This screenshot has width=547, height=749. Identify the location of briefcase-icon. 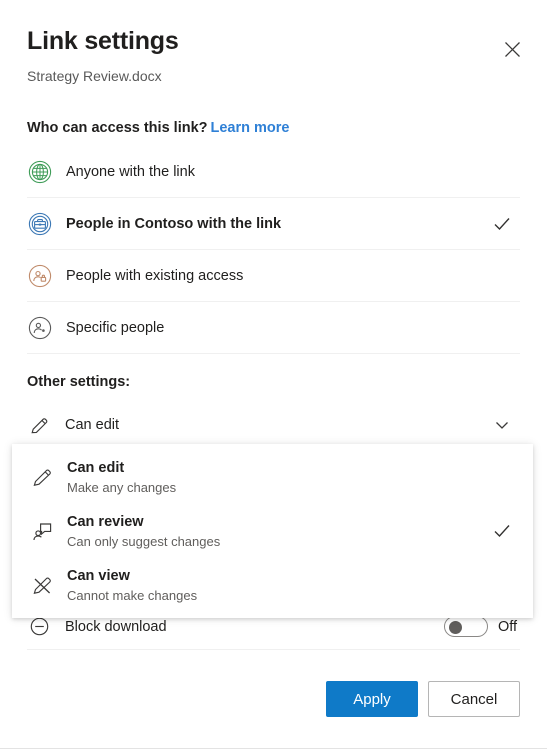
(40, 224).